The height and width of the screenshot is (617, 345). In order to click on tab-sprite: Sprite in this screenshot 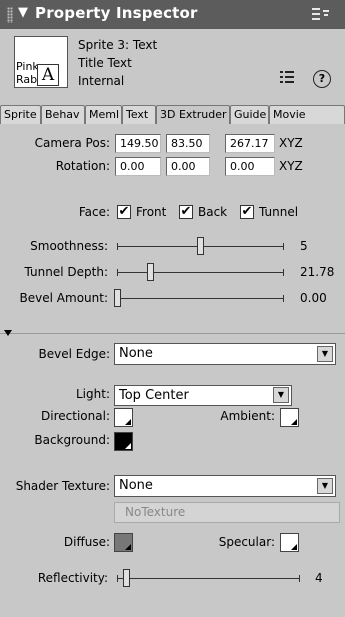, I will do `click(20, 114)`.